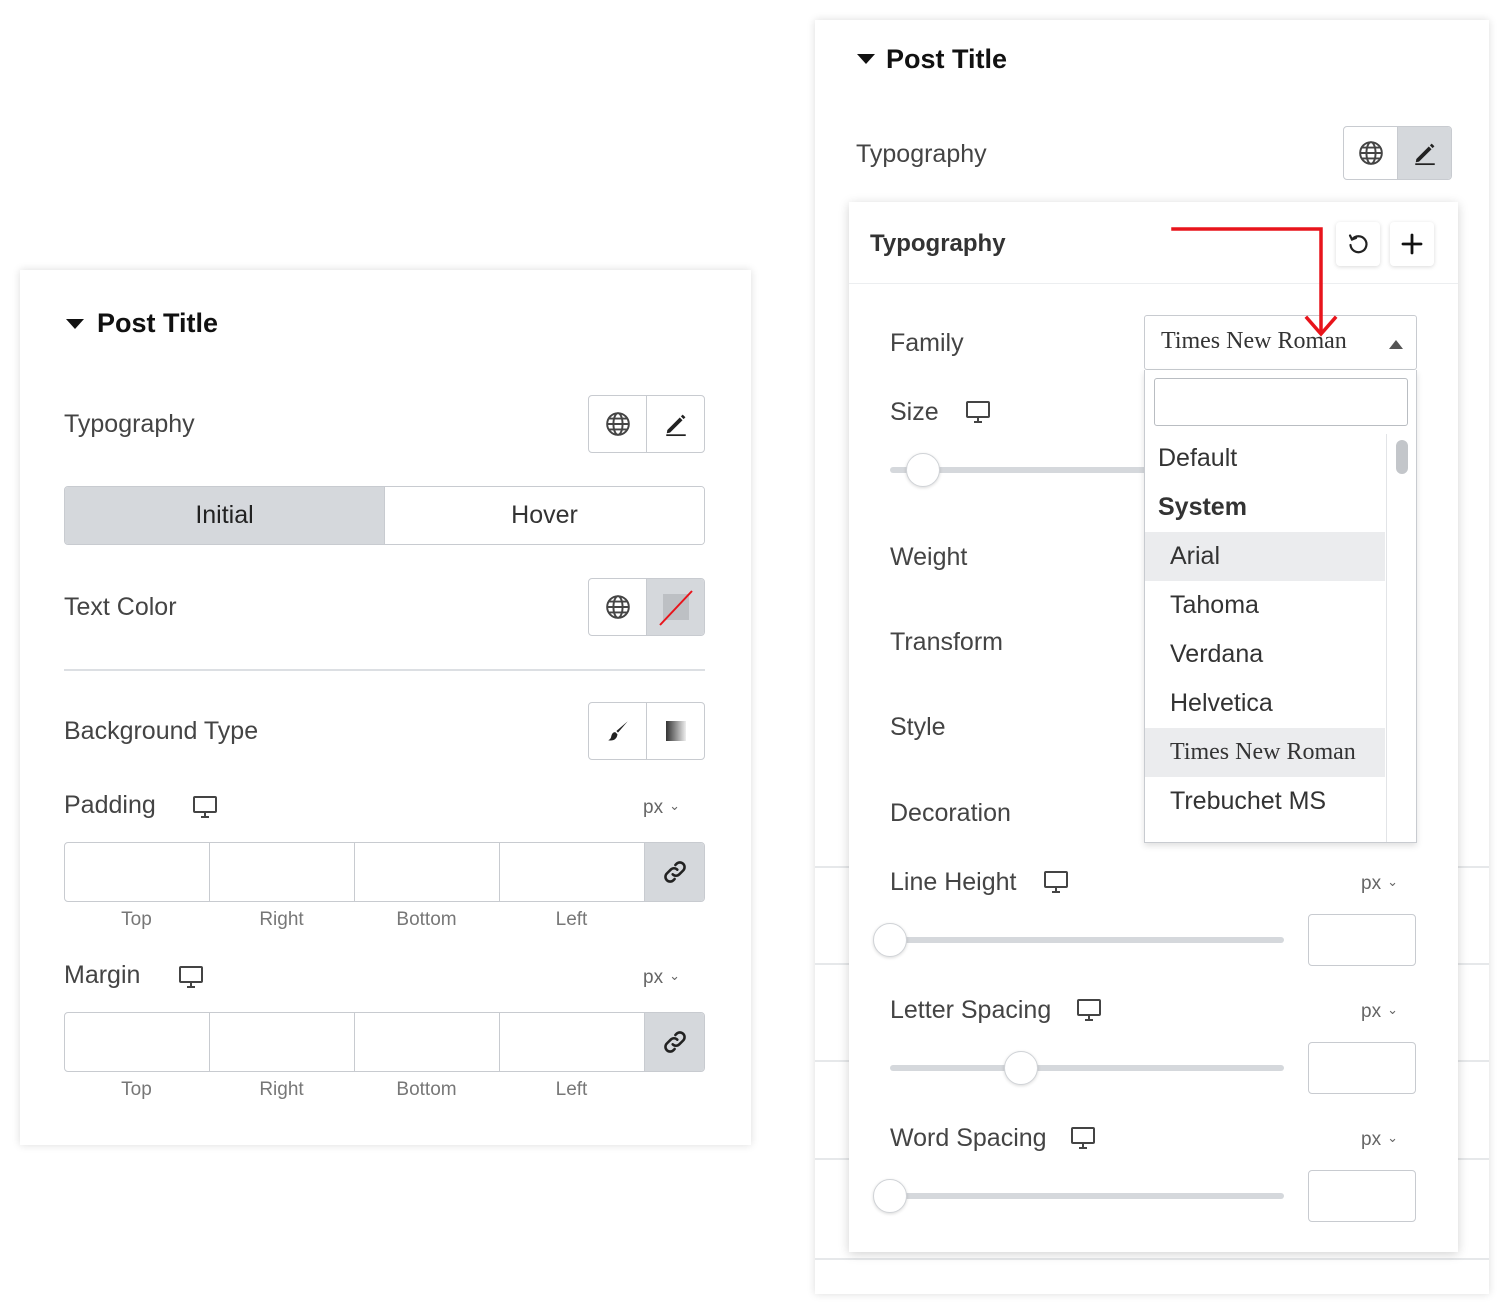 Image resolution: width=1509 pixels, height=1314 pixels. What do you see at coordinates (426, 919) in the screenshot?
I see `padding-bottom-label: Bottom` at bounding box center [426, 919].